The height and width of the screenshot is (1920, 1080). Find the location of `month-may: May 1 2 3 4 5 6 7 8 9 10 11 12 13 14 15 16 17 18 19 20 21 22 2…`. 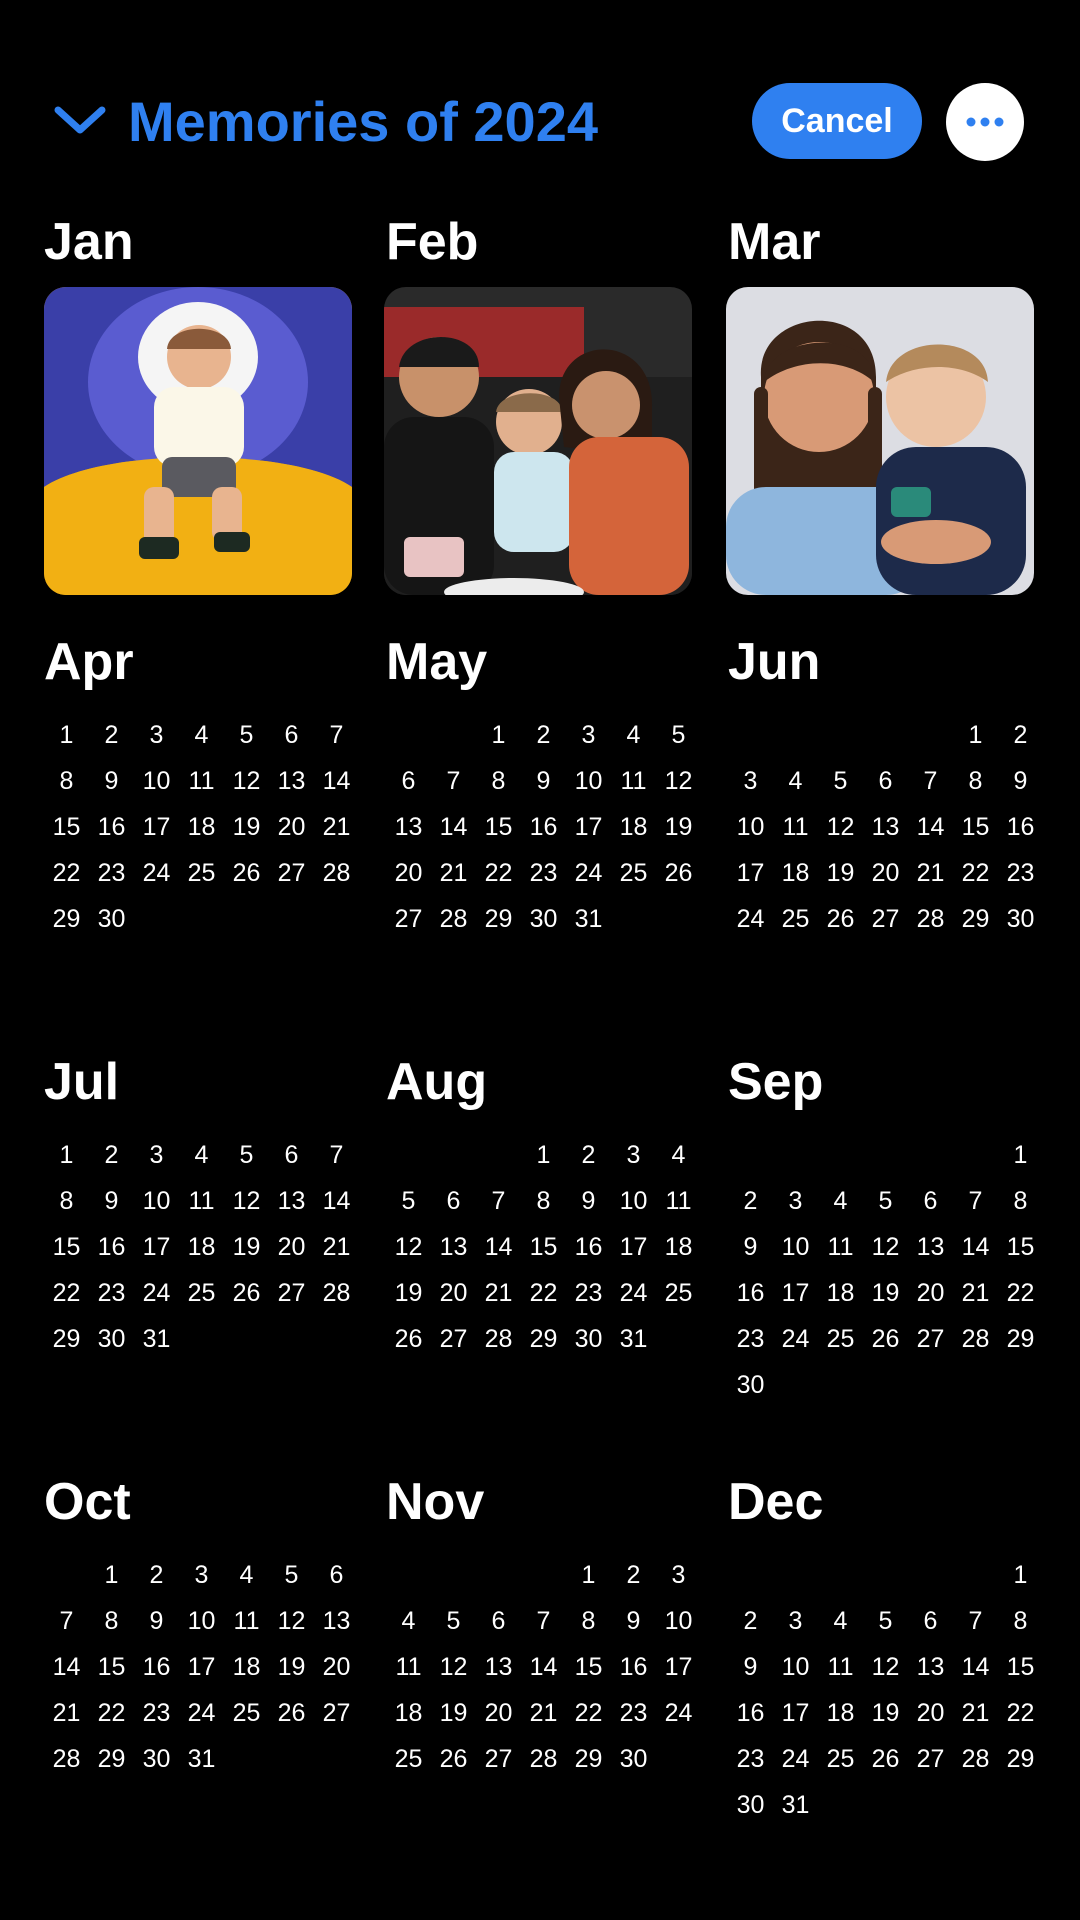

month-may: May 1 2 3 4 5 6 7 8 9 10 11 12 13 14 15 16 17 18 19 20 21 22 2… is located at coordinates (542, 782).